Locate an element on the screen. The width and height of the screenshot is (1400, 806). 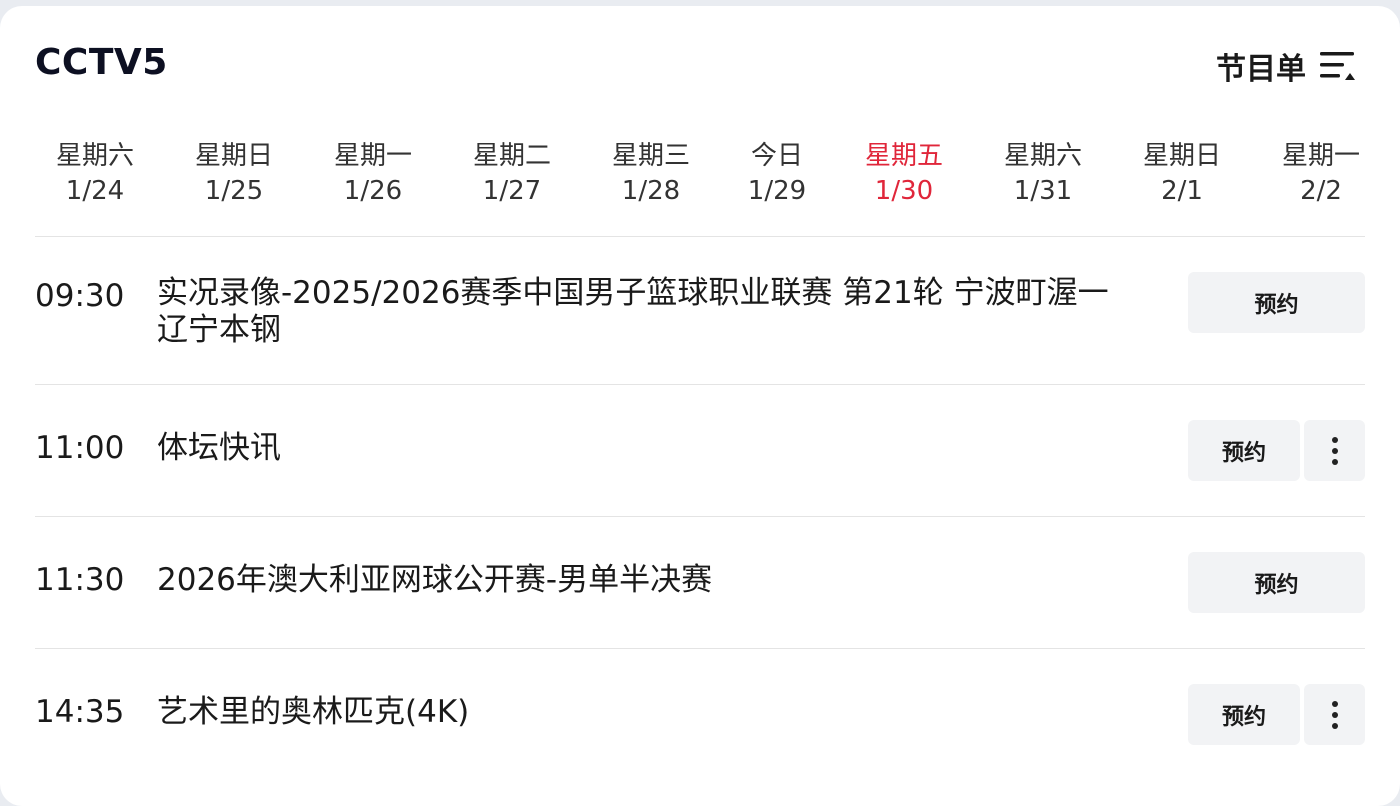
day-tab-sat-1-31: 星期六 1/31 is located at coordinates (1043, 173).